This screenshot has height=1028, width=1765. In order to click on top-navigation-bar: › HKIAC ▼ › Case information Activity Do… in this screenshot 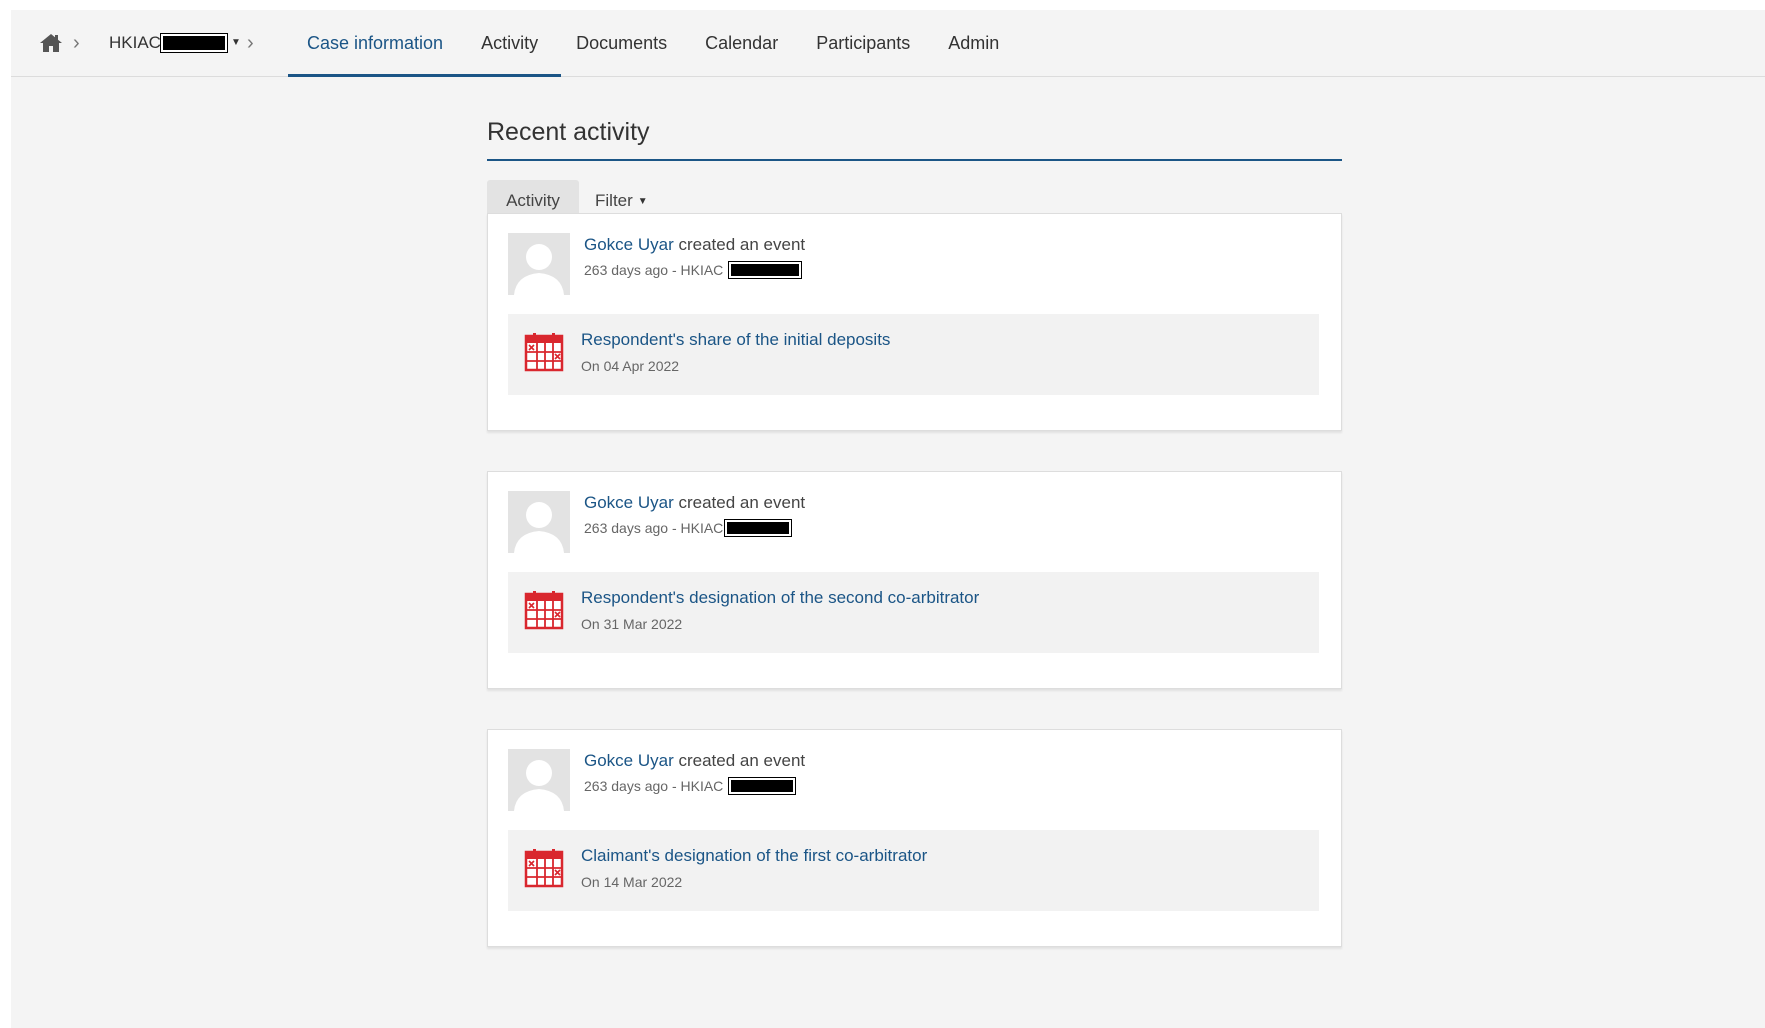, I will do `click(888, 43)`.